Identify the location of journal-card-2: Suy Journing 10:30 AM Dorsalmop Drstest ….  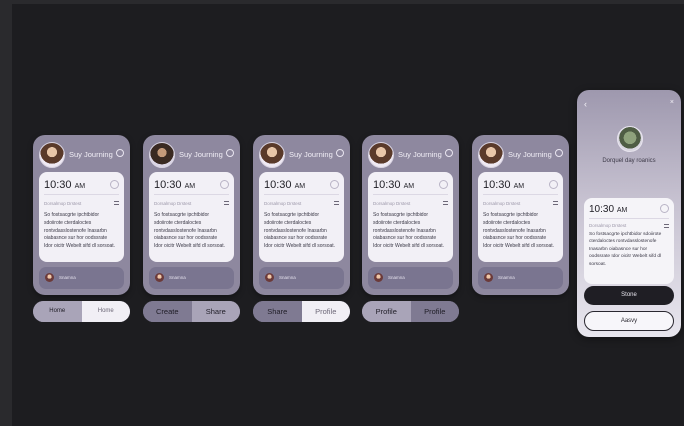
(191, 215).